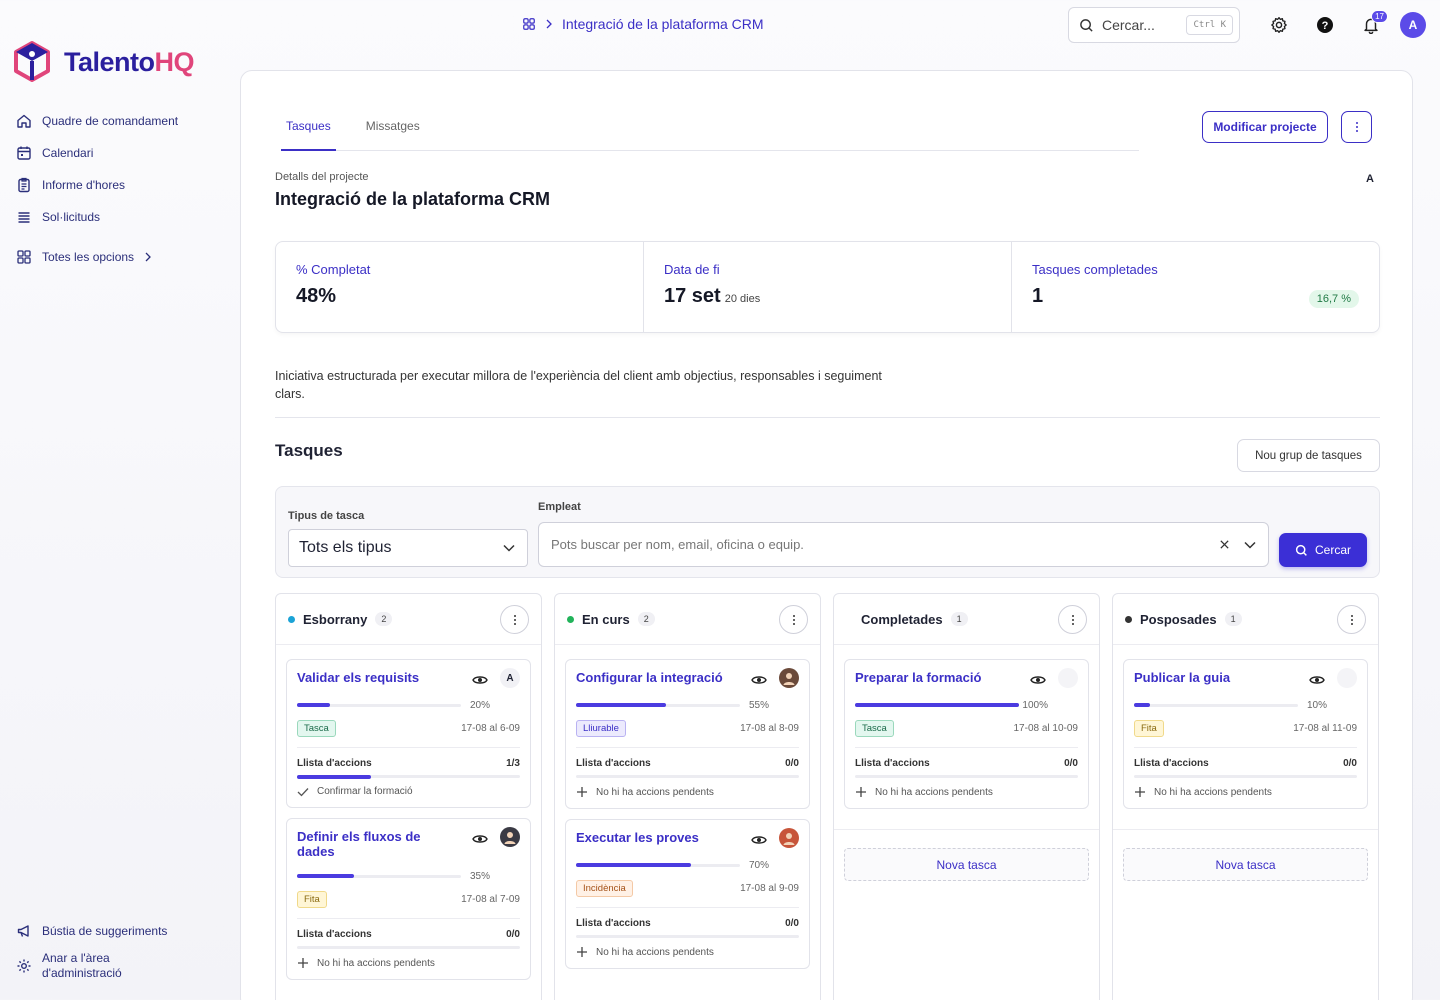 This screenshot has width=1440, height=1000. Describe the element at coordinates (326, 516) in the screenshot. I see `type-filter-label: Tipus de tasca` at that location.